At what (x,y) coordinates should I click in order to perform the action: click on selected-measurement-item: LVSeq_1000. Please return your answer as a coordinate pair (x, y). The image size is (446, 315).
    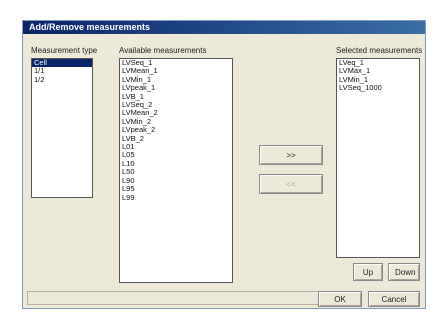
    Looking at the image, I should click on (378, 87).